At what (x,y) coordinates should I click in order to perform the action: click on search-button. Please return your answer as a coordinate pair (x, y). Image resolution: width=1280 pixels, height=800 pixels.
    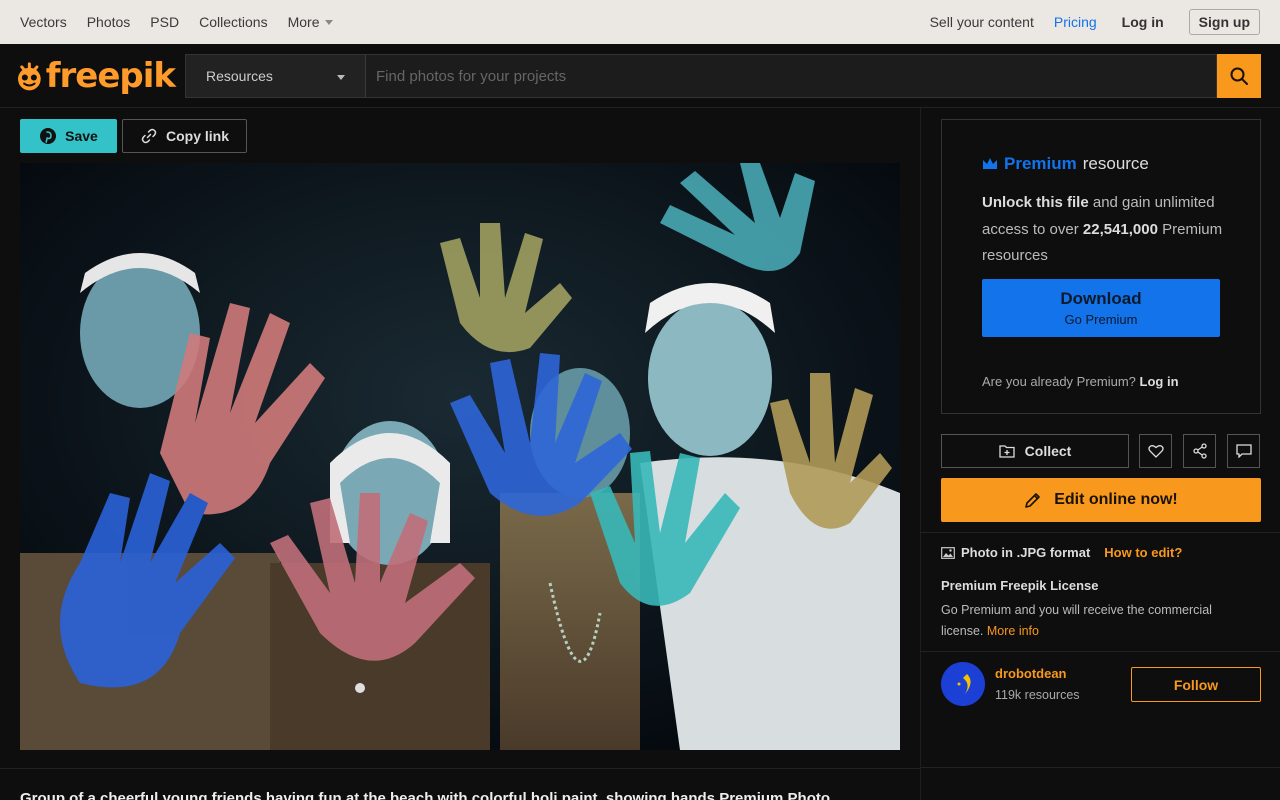
    Looking at the image, I should click on (1239, 76).